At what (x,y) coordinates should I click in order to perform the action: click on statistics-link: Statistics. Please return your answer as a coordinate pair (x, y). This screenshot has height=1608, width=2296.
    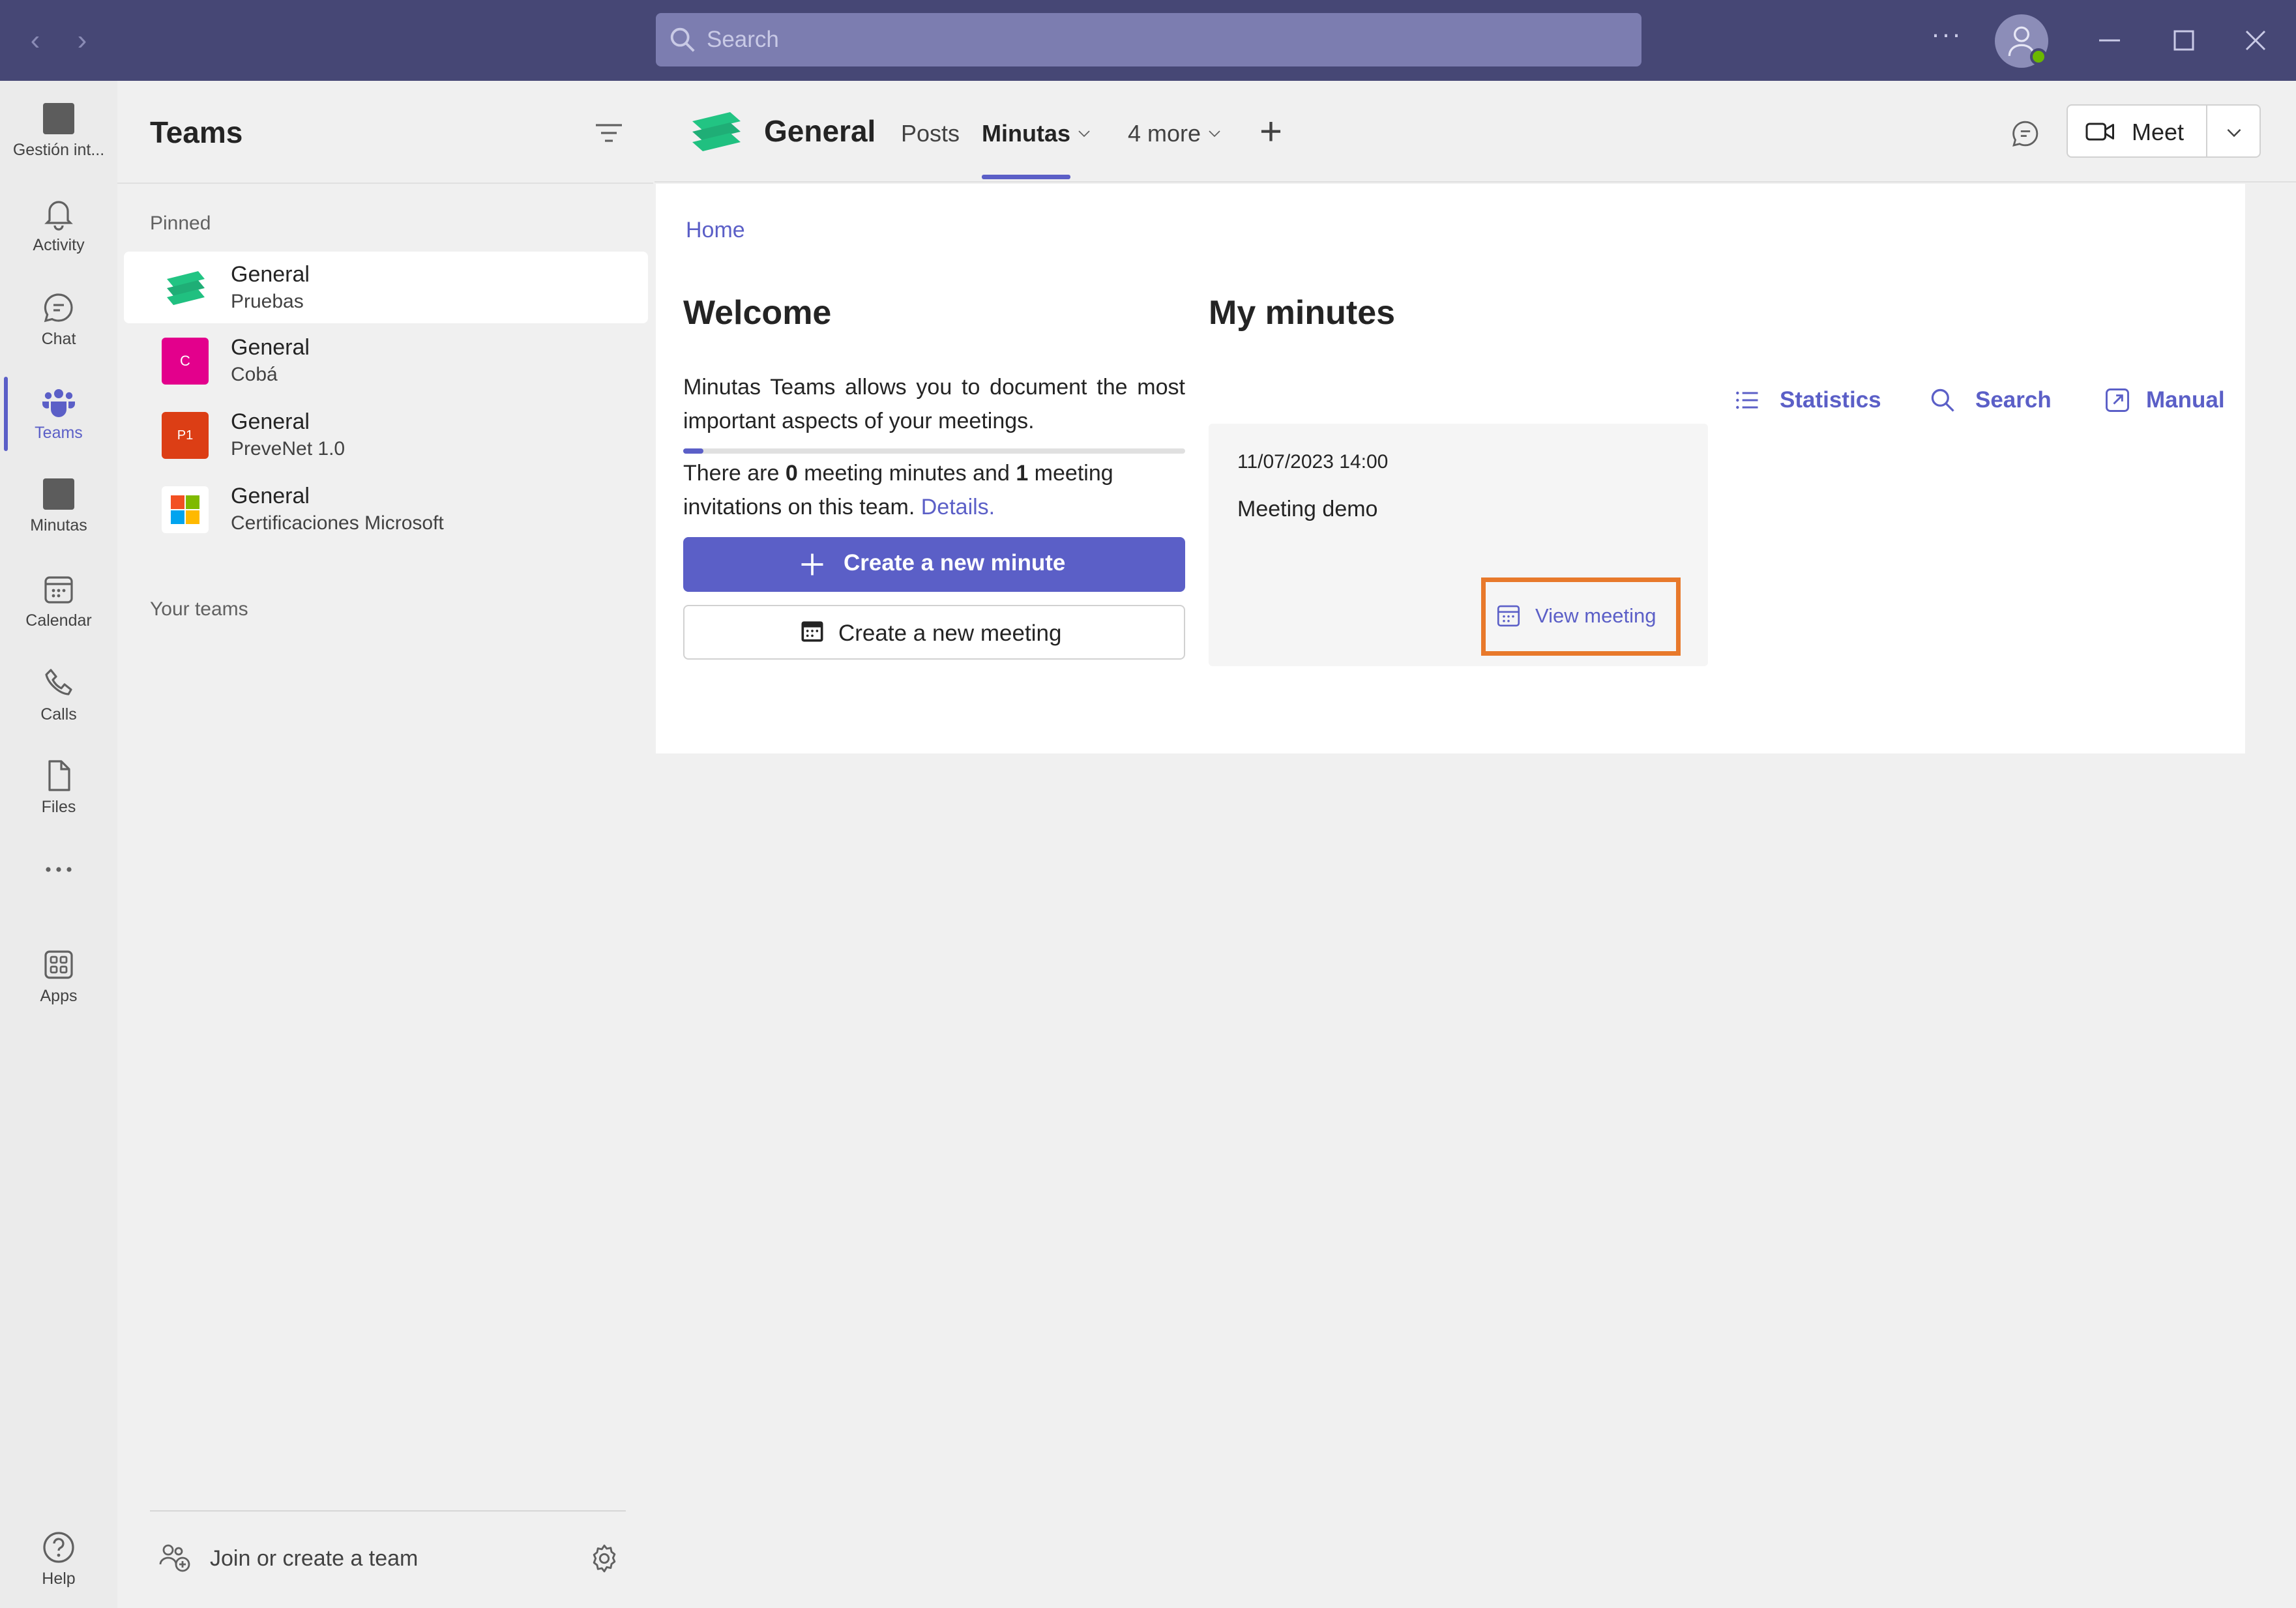
    Looking at the image, I should click on (1807, 400).